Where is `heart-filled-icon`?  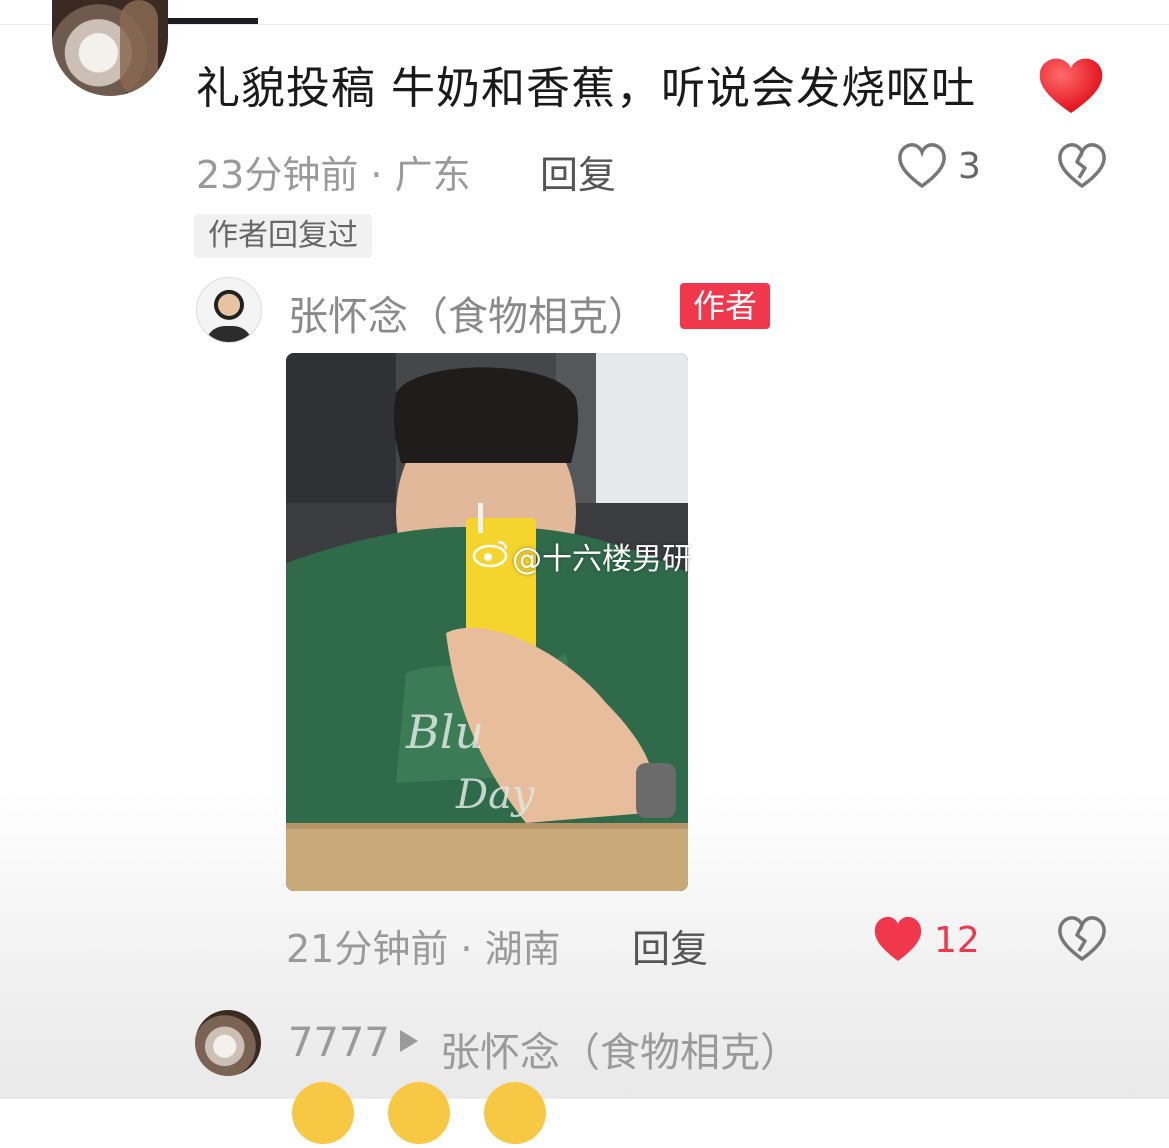
heart-filled-icon is located at coordinates (898, 939).